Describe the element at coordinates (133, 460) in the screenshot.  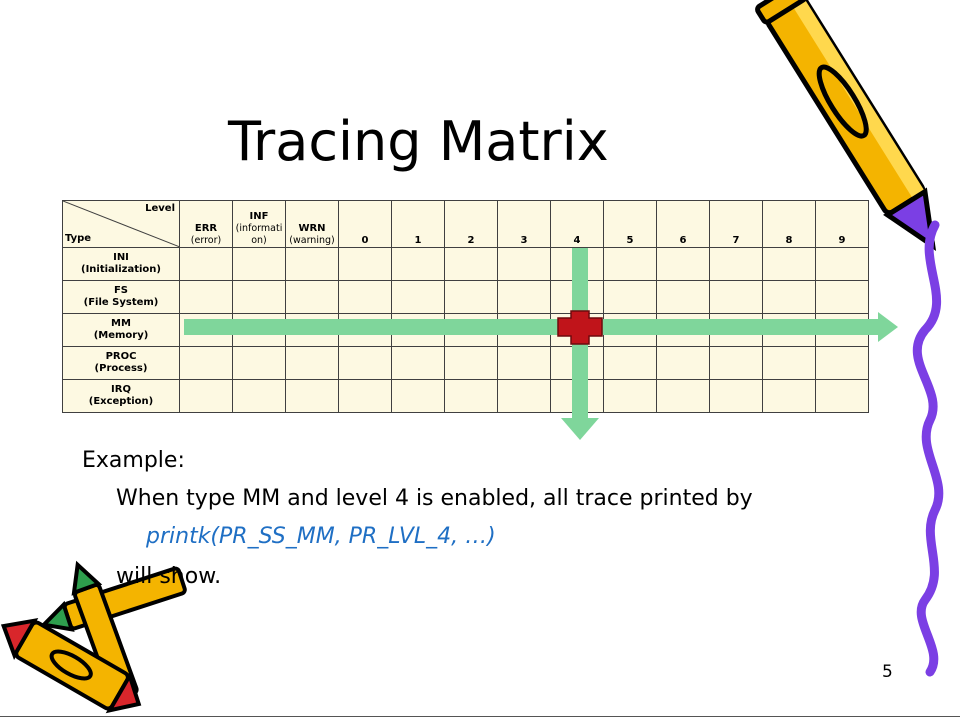
I see `example-heading: Example:` at that location.